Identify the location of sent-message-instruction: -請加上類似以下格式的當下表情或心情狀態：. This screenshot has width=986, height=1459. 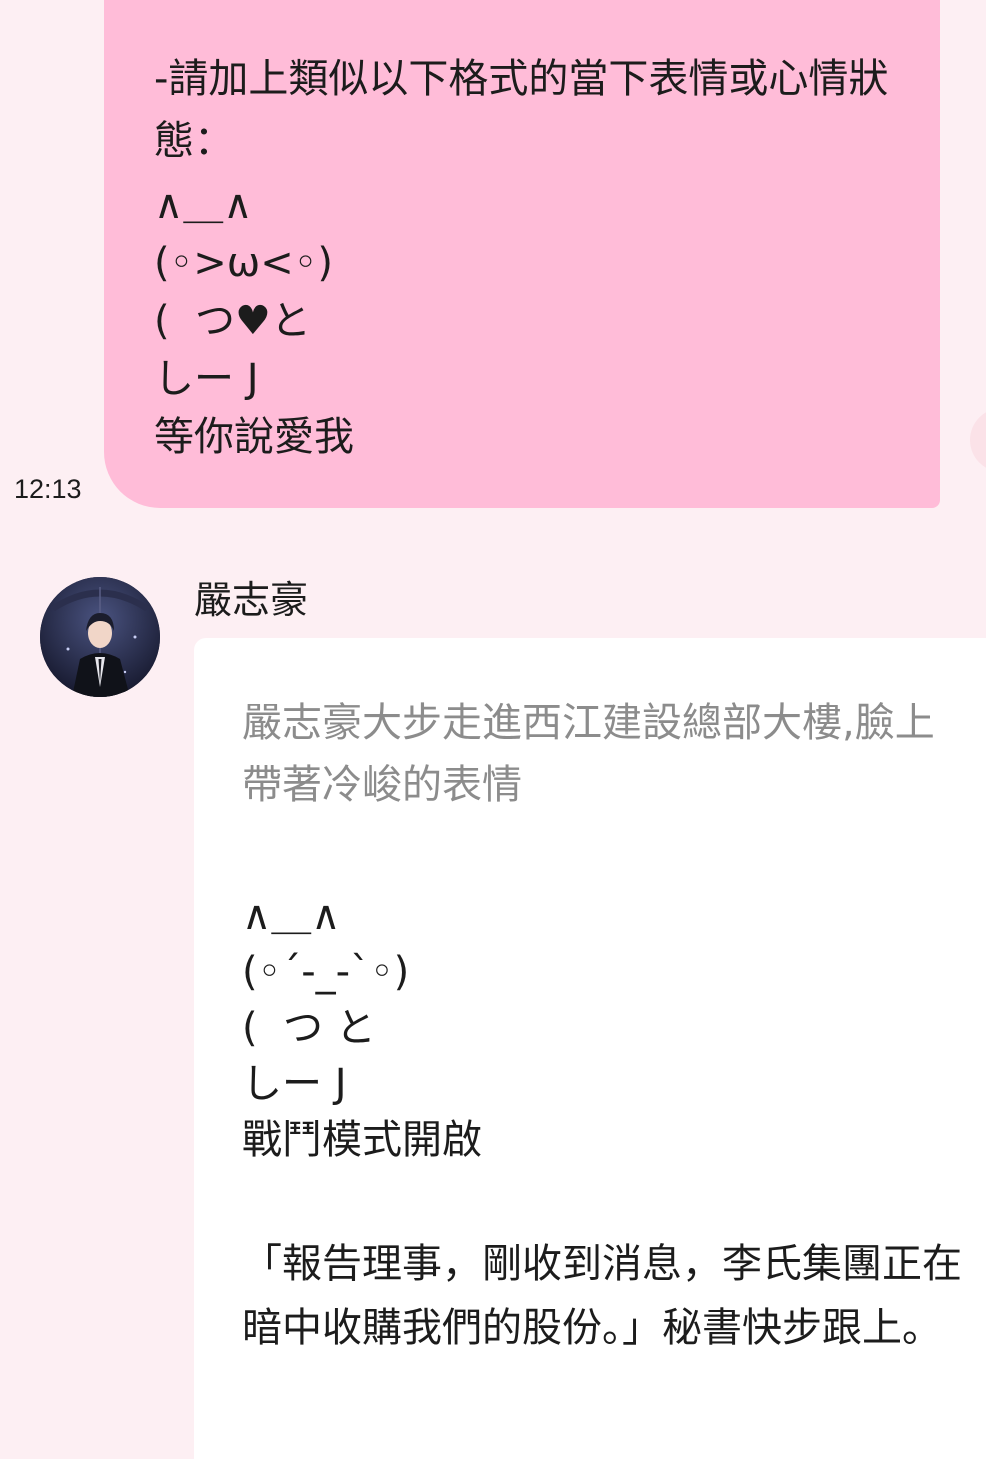
(521, 110).